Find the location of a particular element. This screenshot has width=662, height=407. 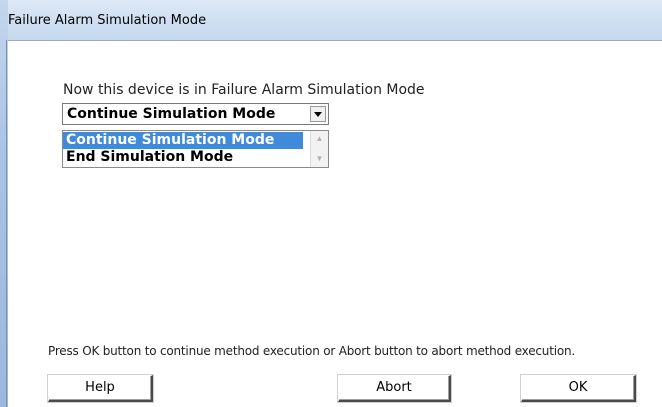

abort-button: Abort is located at coordinates (394, 388).